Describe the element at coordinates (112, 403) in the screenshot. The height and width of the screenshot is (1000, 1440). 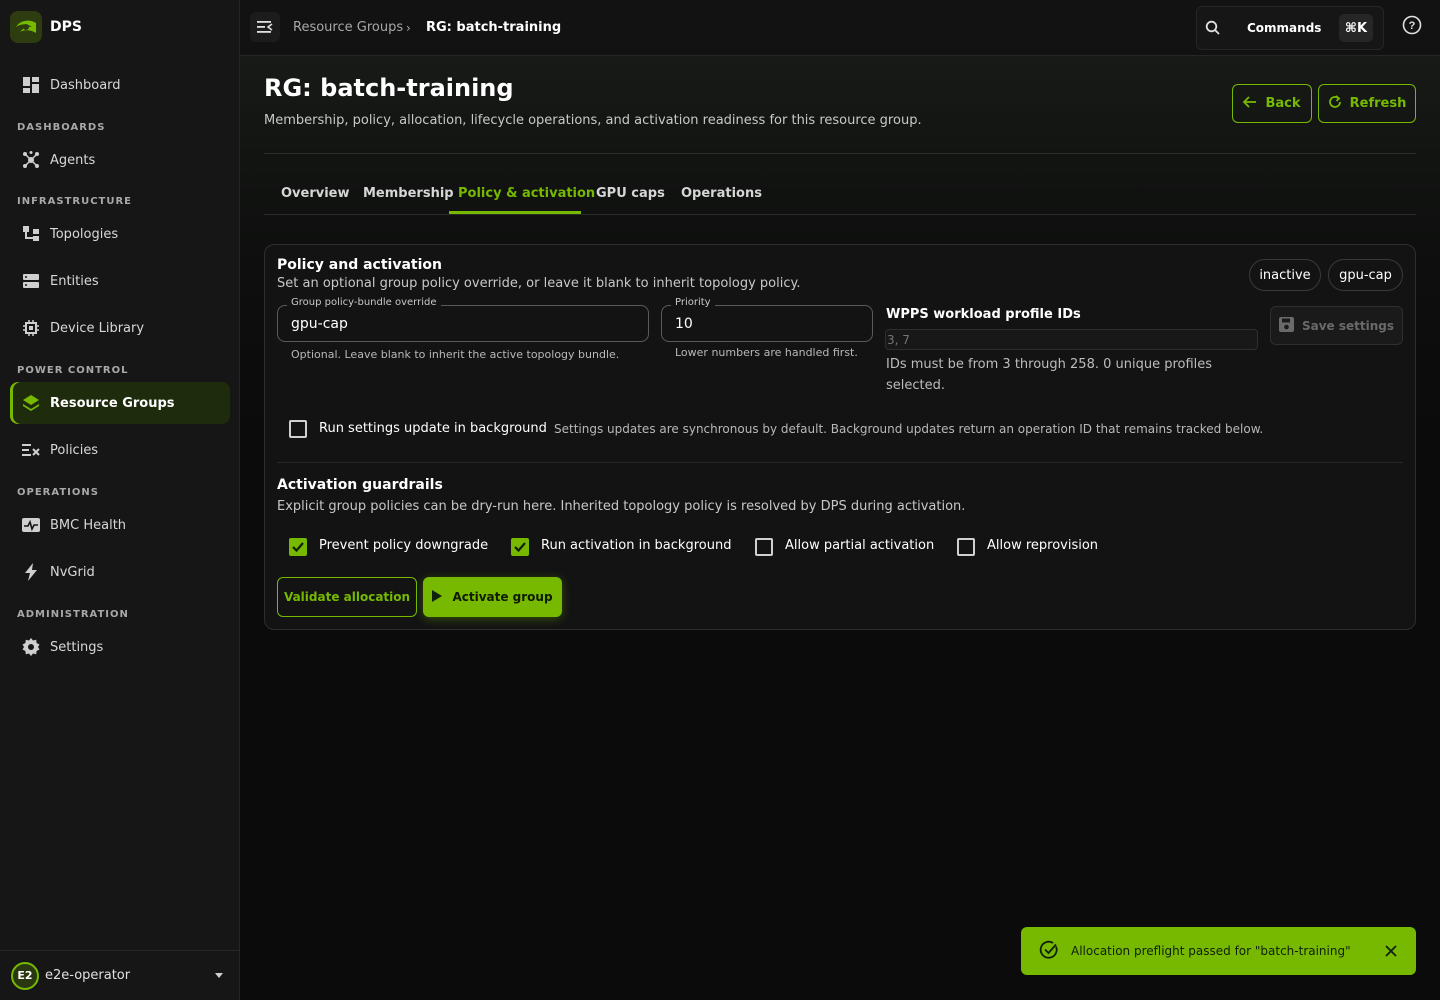
I see `sidebar-item-label: Resource Groups` at that location.